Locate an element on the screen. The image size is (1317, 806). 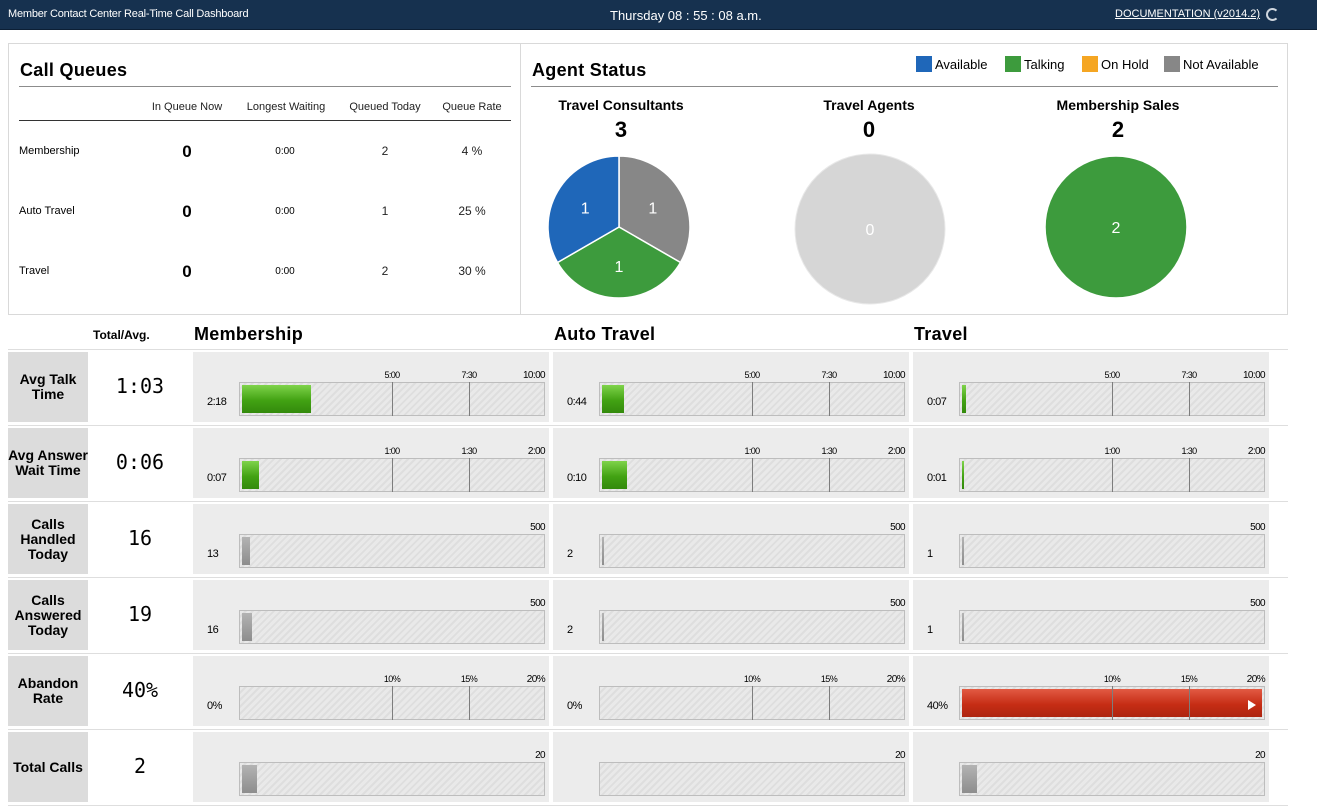
legend-talking: Talking is located at coordinates (1034, 64).